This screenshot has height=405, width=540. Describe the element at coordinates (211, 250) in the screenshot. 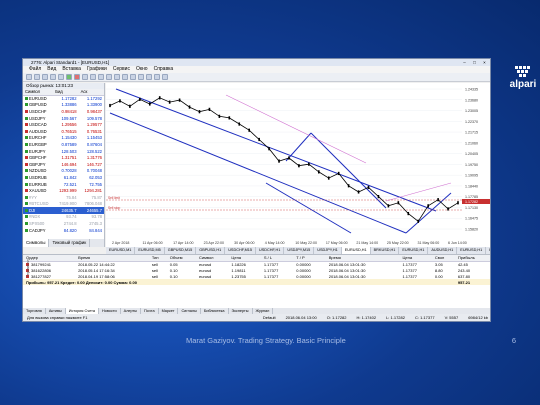

I see `chart-tab: GBPUSD,H1` at that location.